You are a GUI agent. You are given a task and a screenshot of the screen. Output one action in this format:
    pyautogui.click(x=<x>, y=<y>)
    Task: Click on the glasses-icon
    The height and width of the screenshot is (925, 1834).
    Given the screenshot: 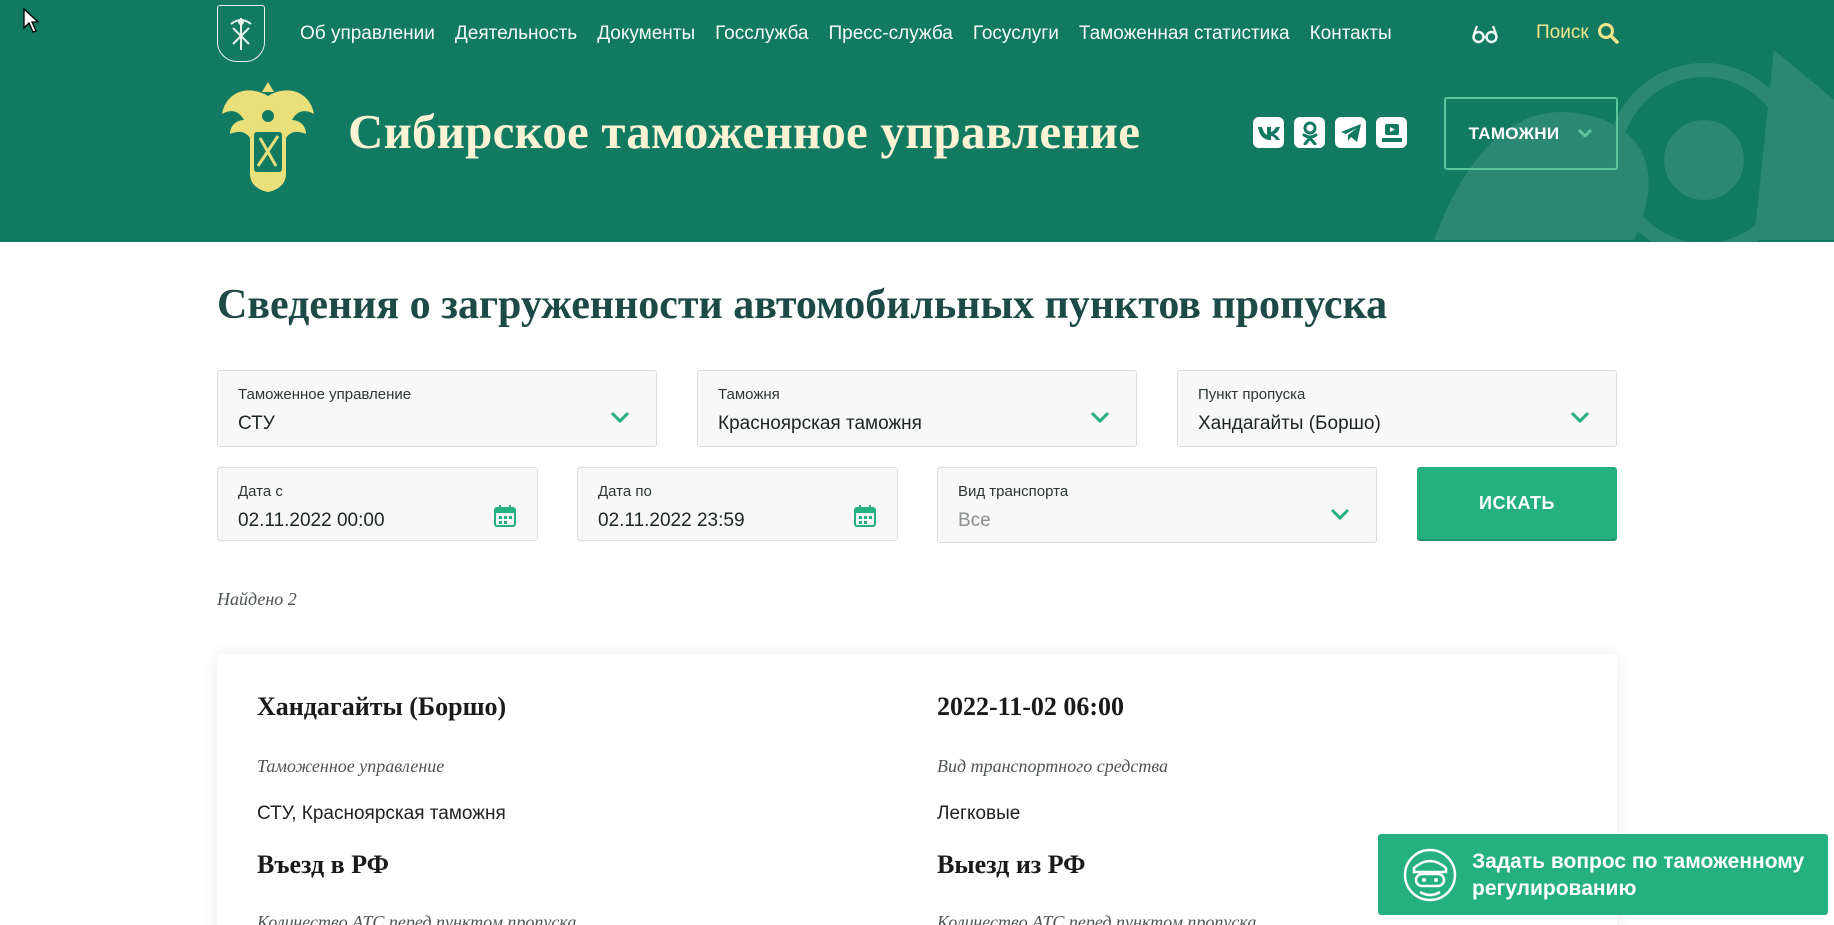 What is the action you would take?
    pyautogui.click(x=1485, y=34)
    